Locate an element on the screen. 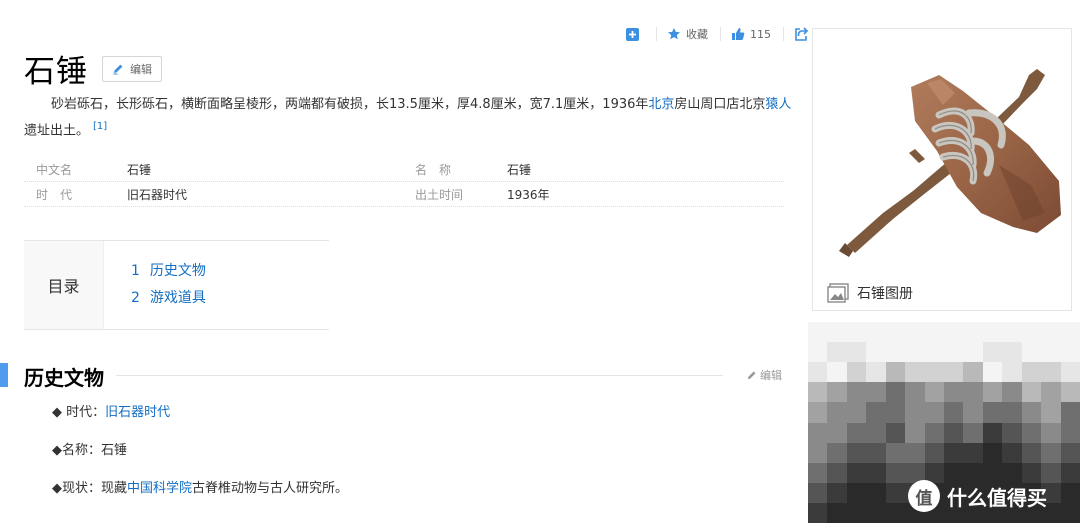  info-value-link: 旧石器时代 is located at coordinates (271, 194).